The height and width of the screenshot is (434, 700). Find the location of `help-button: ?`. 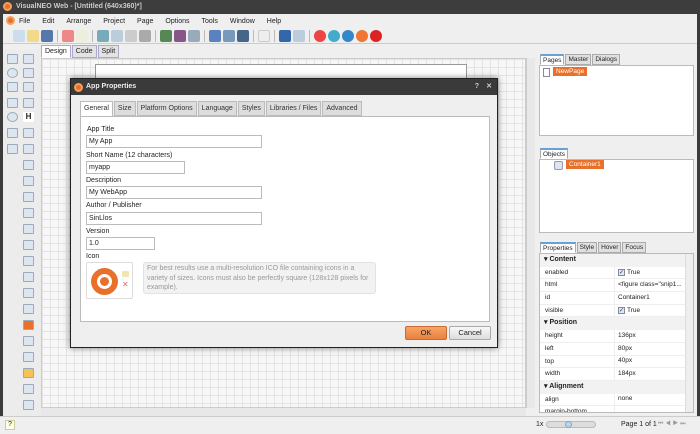

help-button: ? is located at coordinates (477, 87).